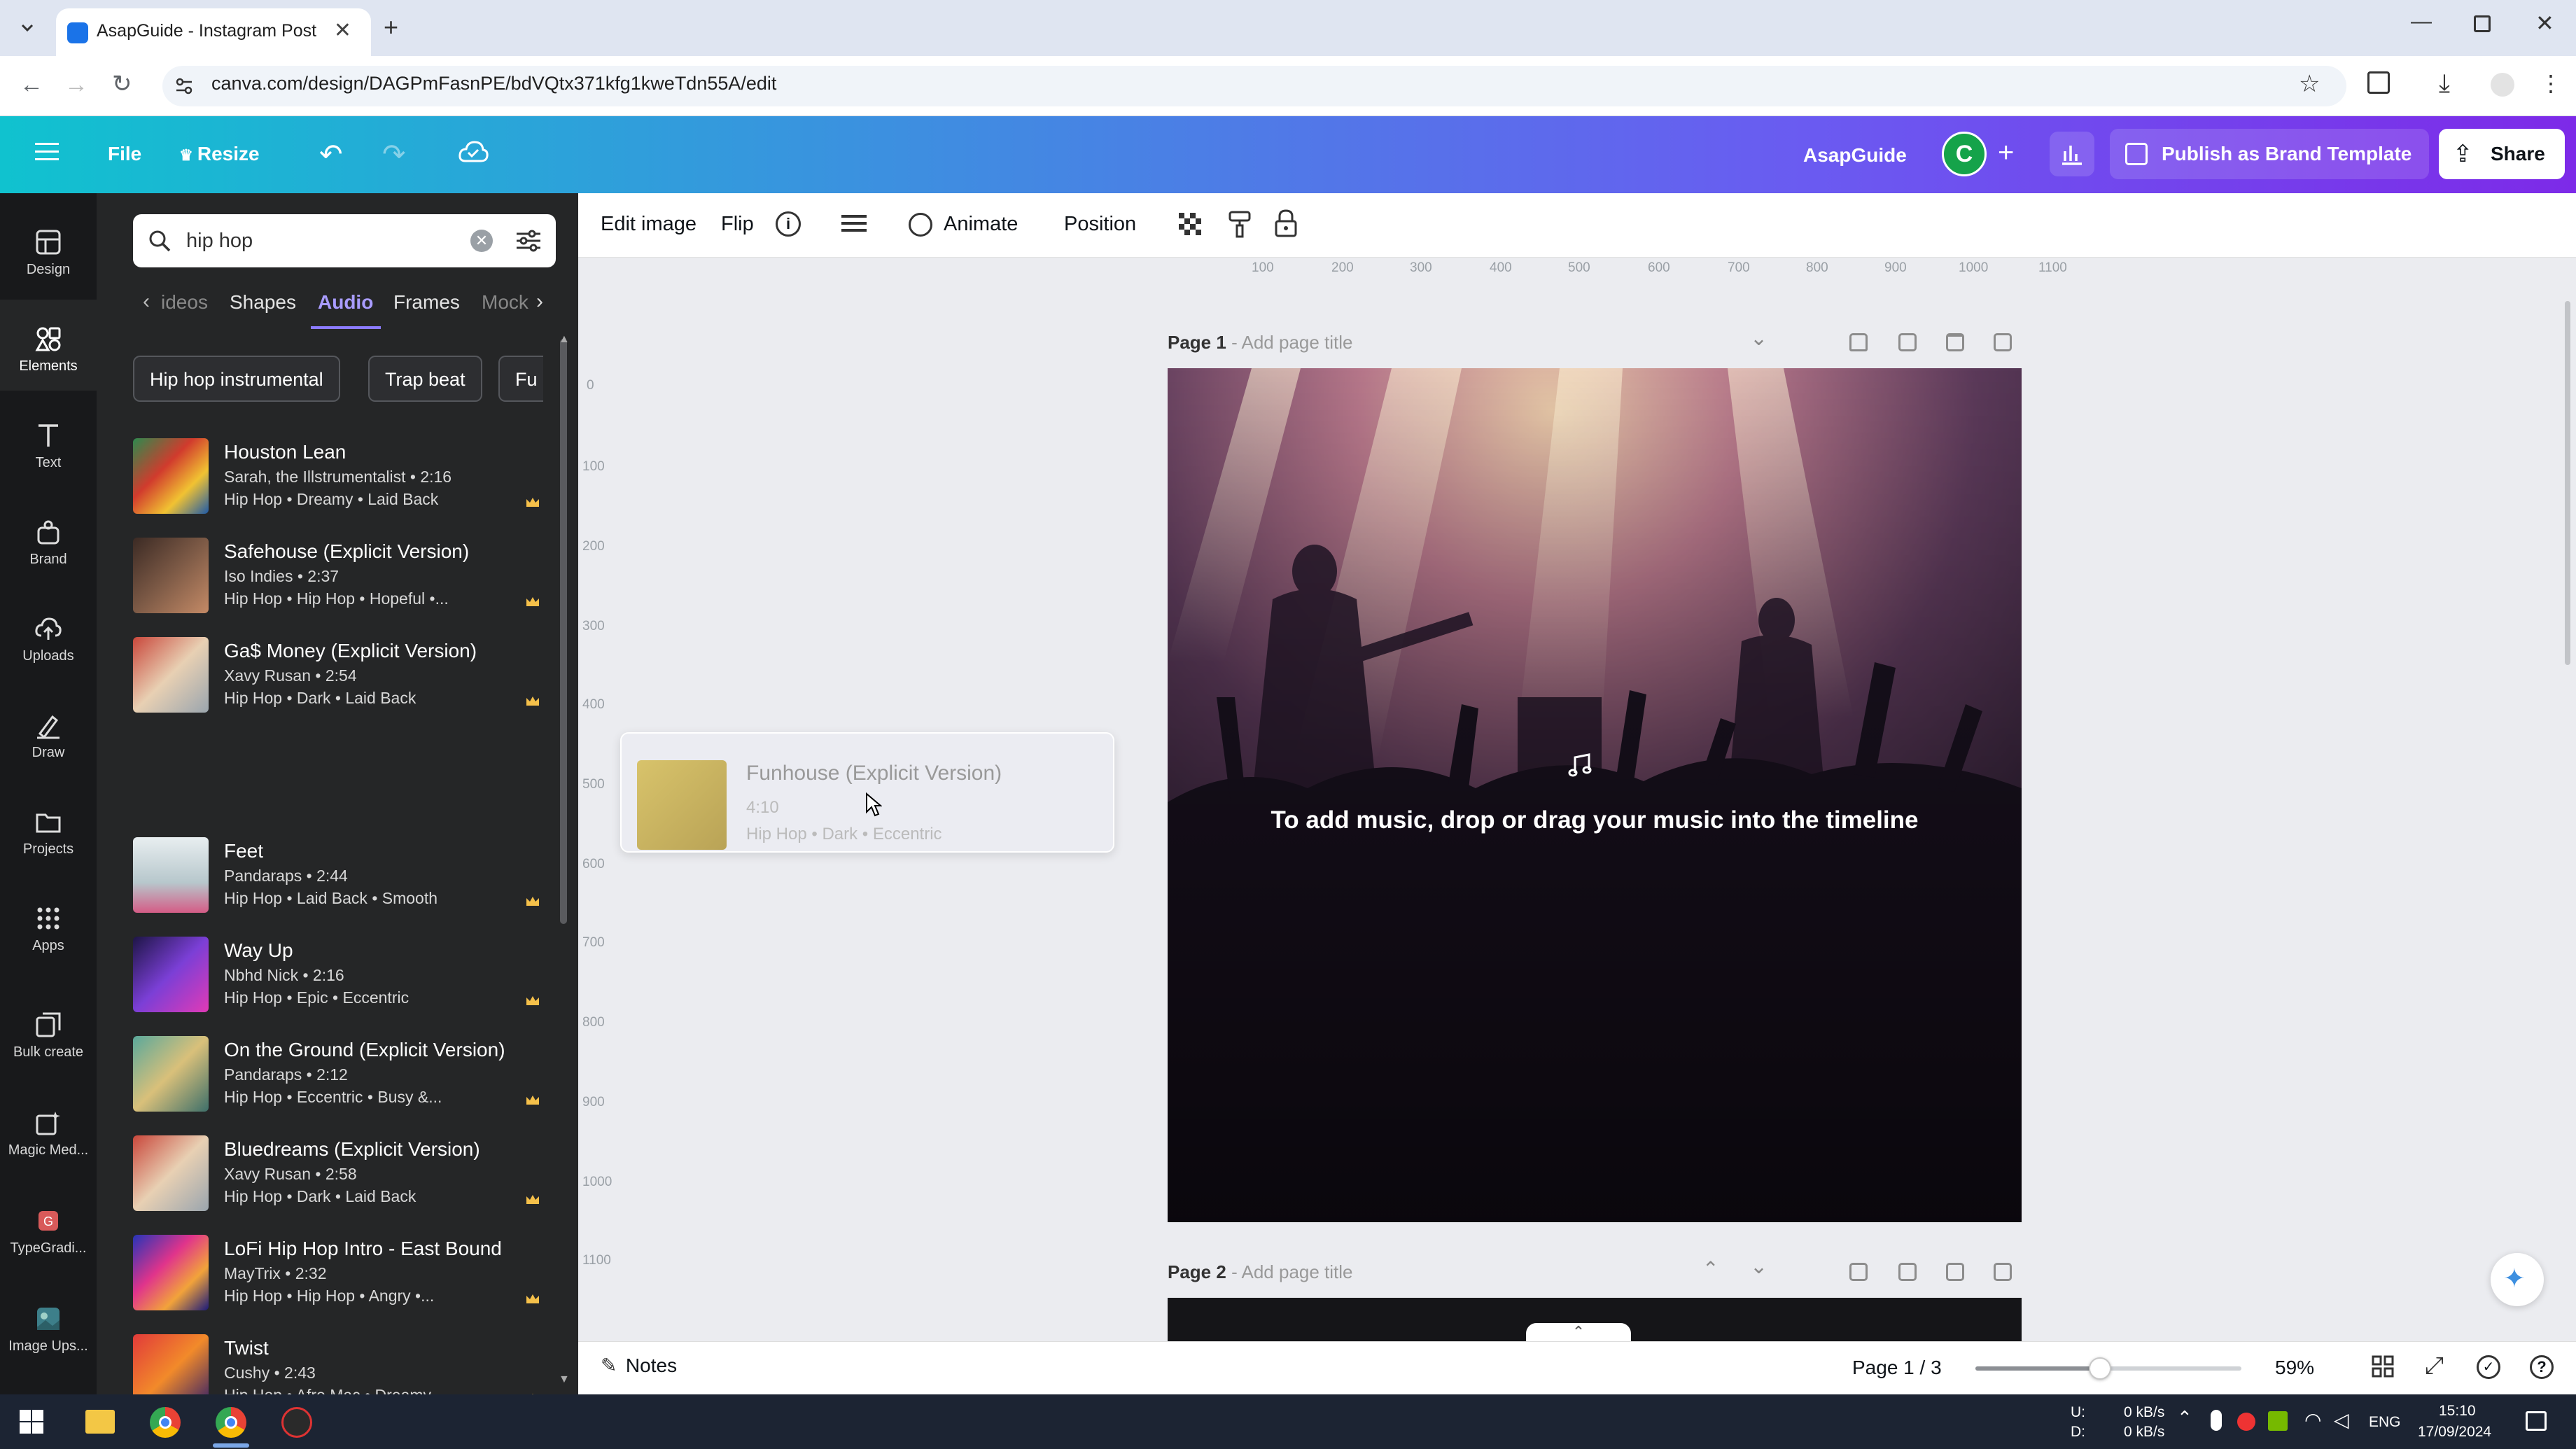 The image size is (2576, 1449). What do you see at coordinates (1240, 224) in the screenshot?
I see `copy-style-icon` at bounding box center [1240, 224].